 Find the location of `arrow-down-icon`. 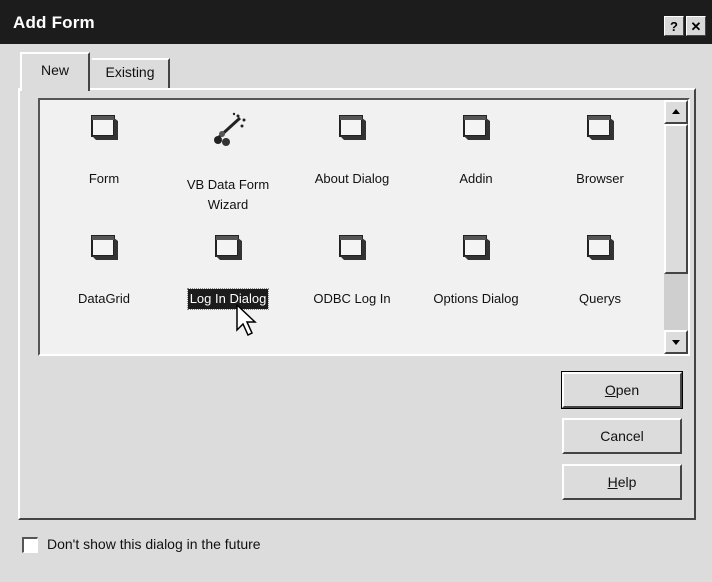

arrow-down-icon is located at coordinates (676, 342).